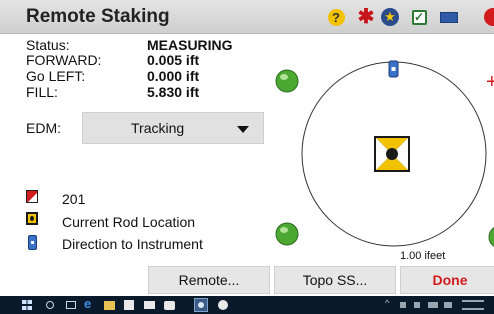 The image size is (494, 314). What do you see at coordinates (190, 45) in the screenshot?
I see `status-value: MEASURING` at bounding box center [190, 45].